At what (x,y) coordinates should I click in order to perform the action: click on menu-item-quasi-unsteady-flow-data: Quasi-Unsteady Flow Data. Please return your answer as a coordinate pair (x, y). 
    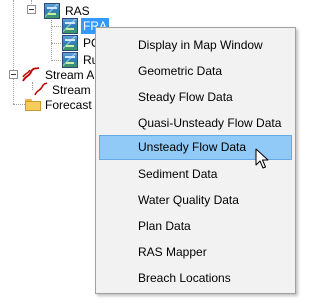
    Looking at the image, I should click on (195, 123).